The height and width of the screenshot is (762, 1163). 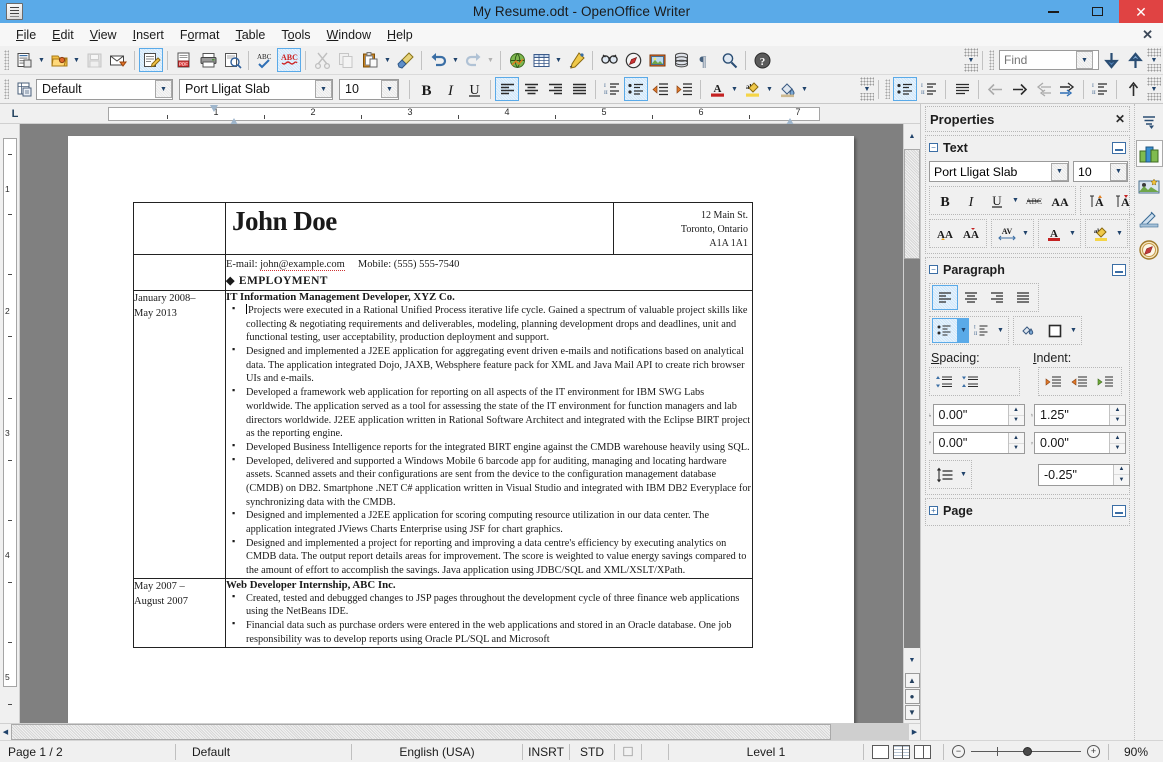 What do you see at coordinates (63, 35) in the screenshot?
I see `menu-edit: Edit` at bounding box center [63, 35].